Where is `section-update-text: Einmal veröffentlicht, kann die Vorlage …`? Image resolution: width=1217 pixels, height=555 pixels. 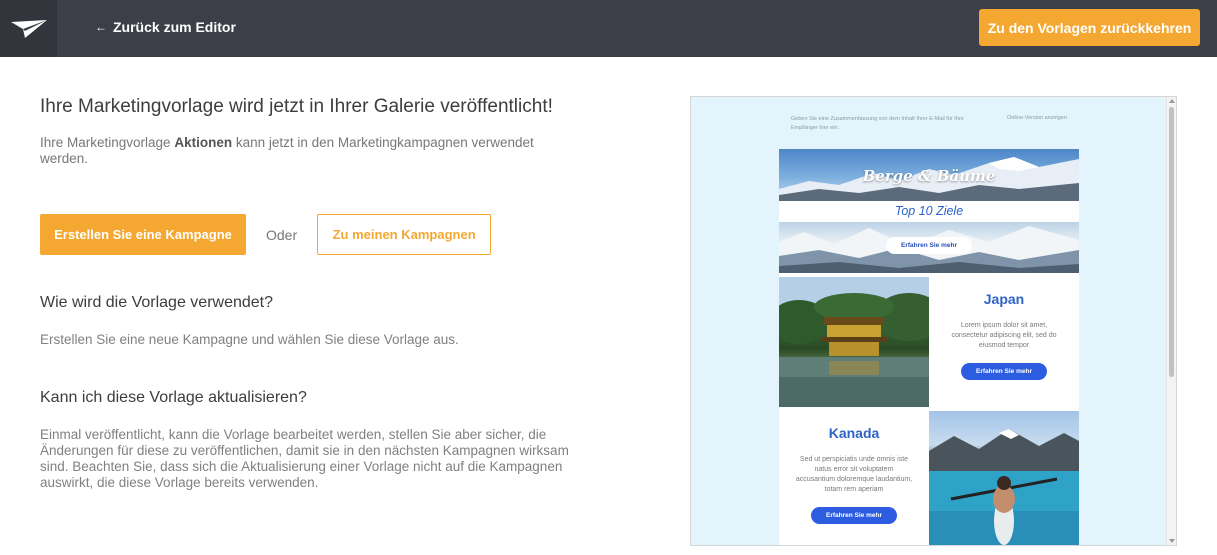
section-update-text: Einmal veröffentlicht, kann die Vorlage … is located at coordinates (304, 458).